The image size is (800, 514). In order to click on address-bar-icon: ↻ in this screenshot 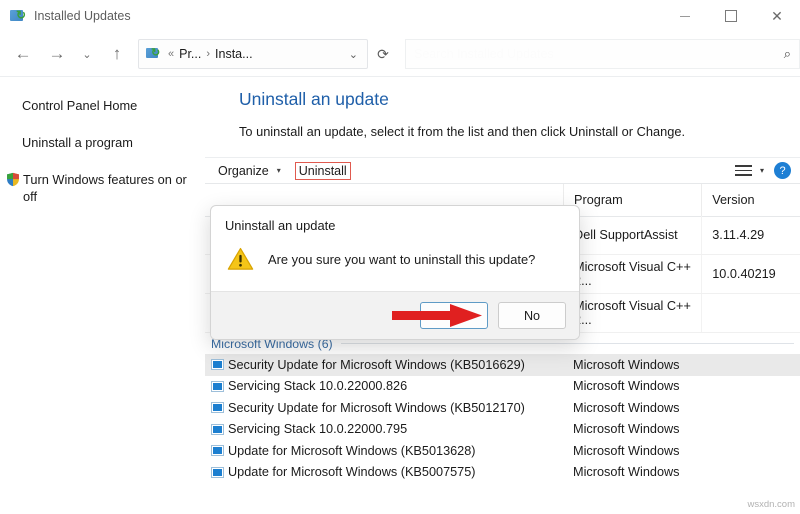, I will do `click(154, 54)`.